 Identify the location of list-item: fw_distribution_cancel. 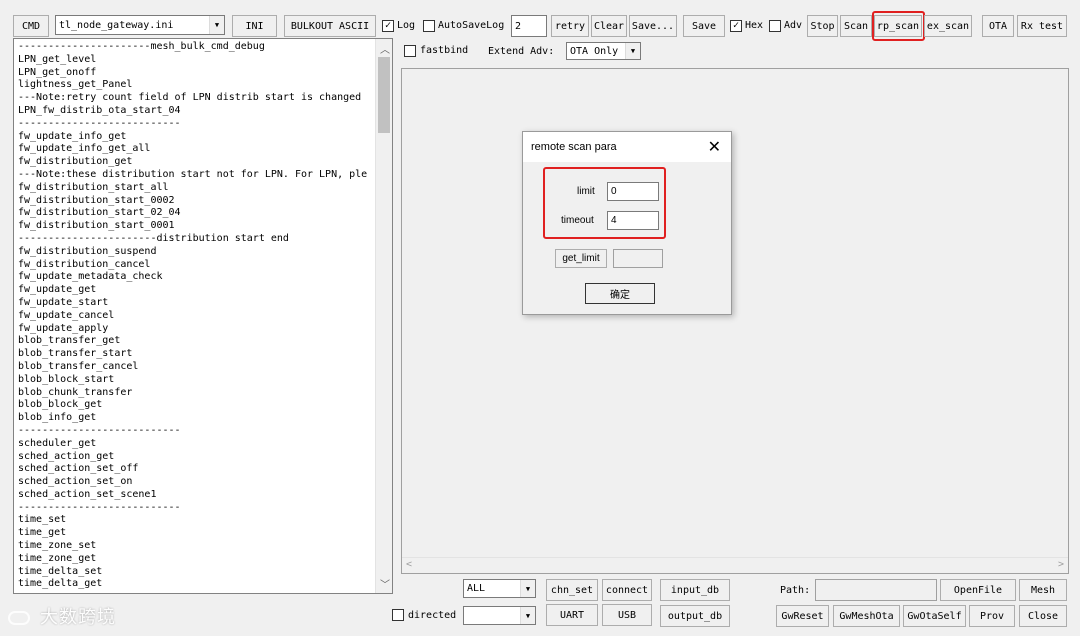
(197, 265).